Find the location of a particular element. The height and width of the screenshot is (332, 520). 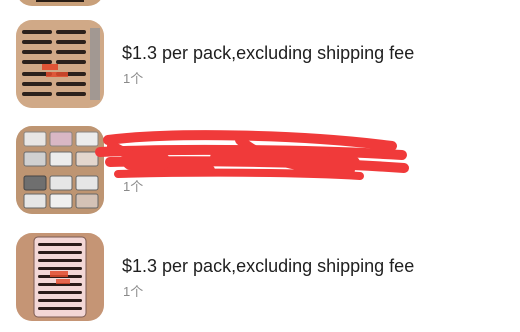

eyelash-boxes-image is located at coordinates (60, 170).